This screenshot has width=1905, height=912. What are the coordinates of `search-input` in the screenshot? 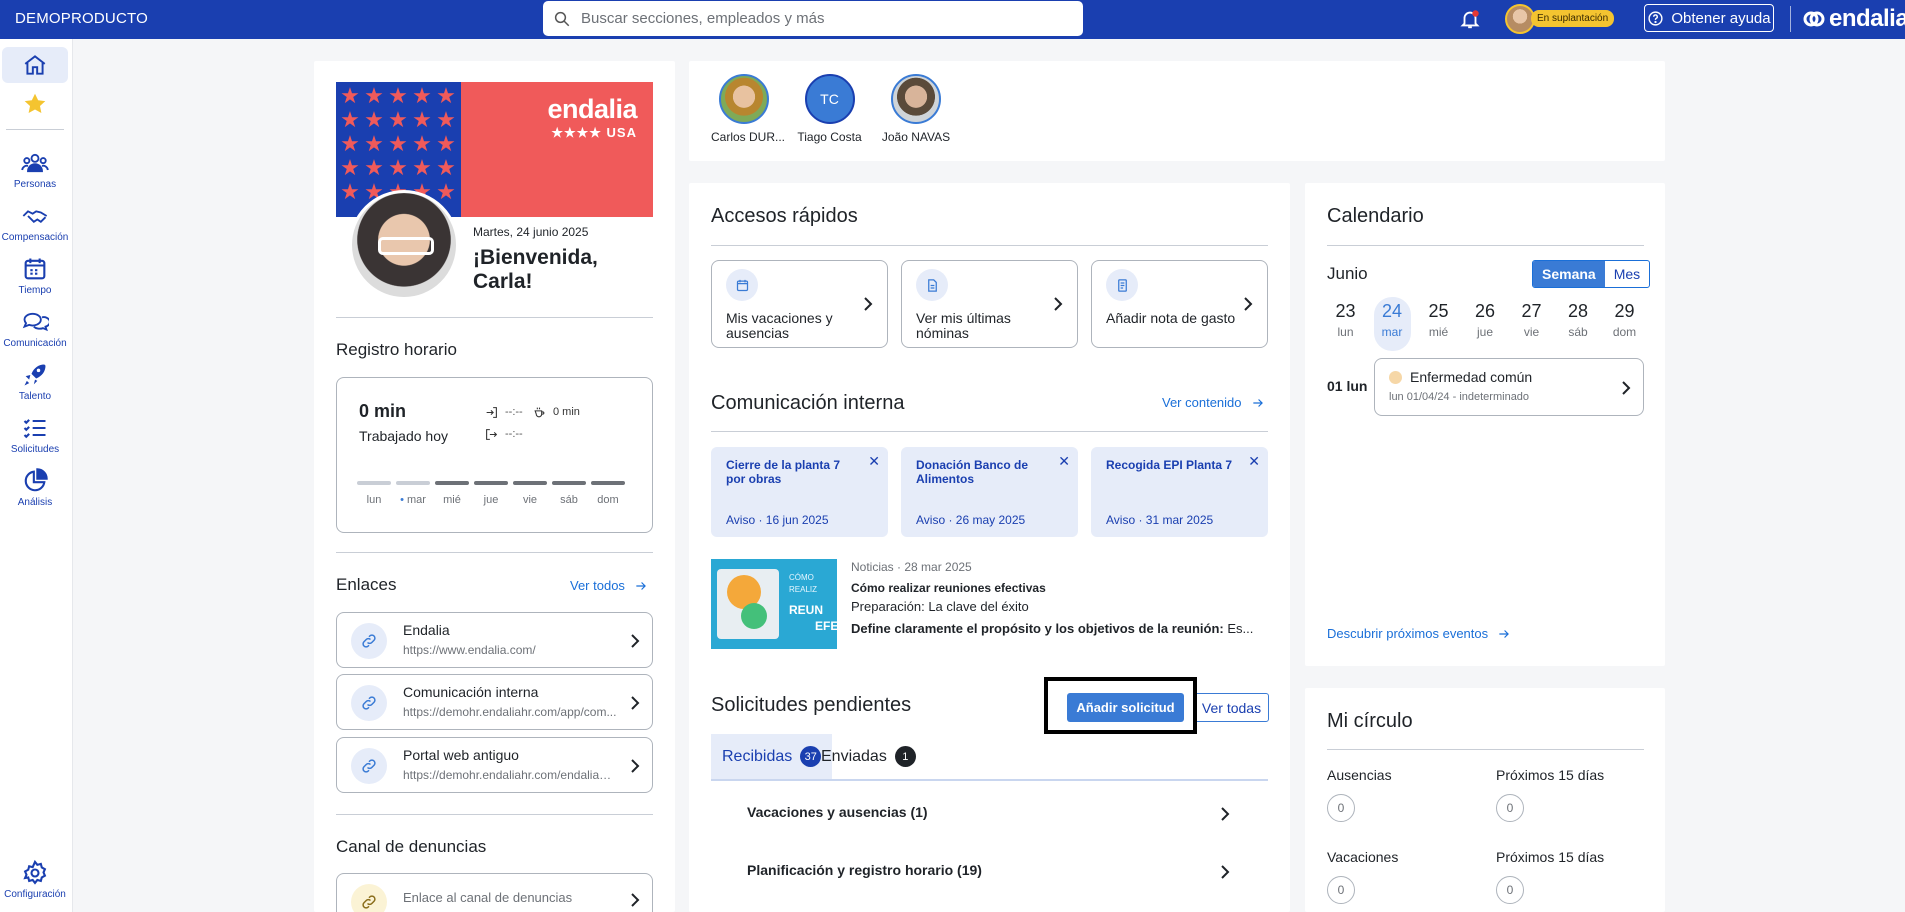 It's located at (821, 18).